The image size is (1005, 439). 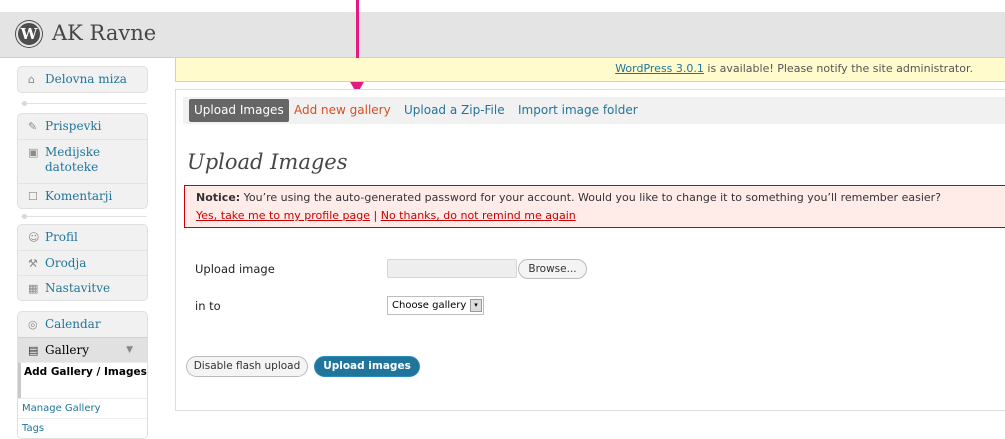 What do you see at coordinates (502, 35) in the screenshot?
I see `admin-header: W AK Ravne` at bounding box center [502, 35].